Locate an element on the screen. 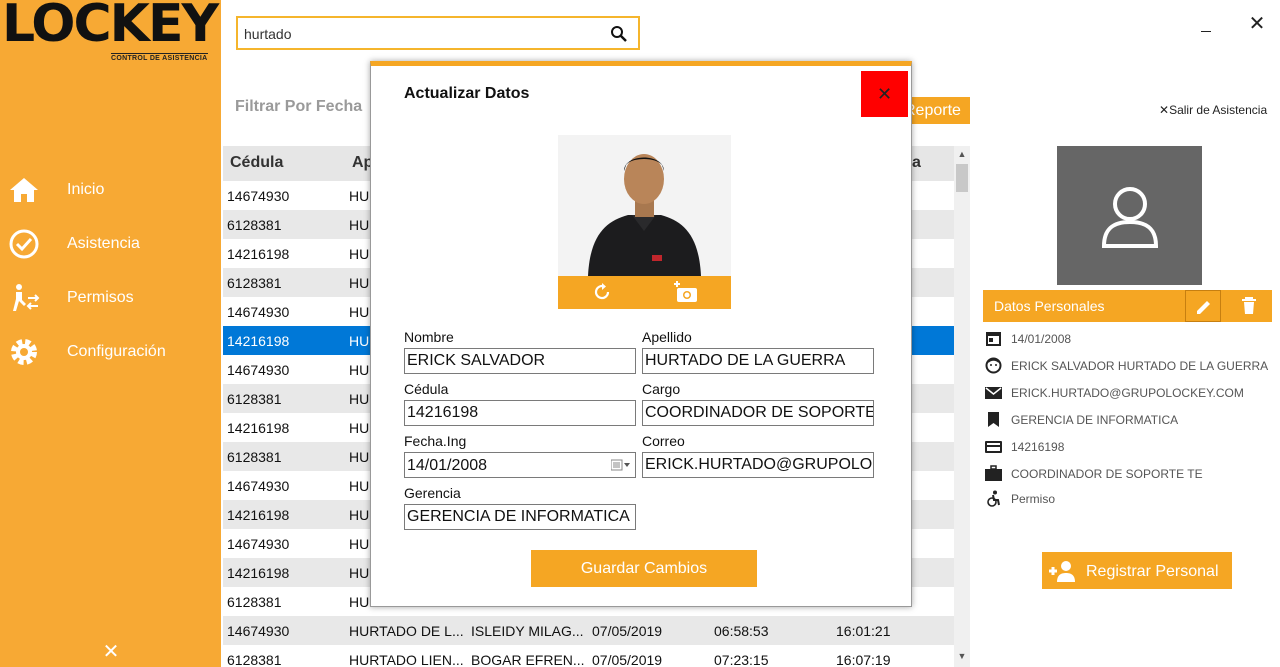 The height and width of the screenshot is (667, 1280). search-icon is located at coordinates (619, 34).